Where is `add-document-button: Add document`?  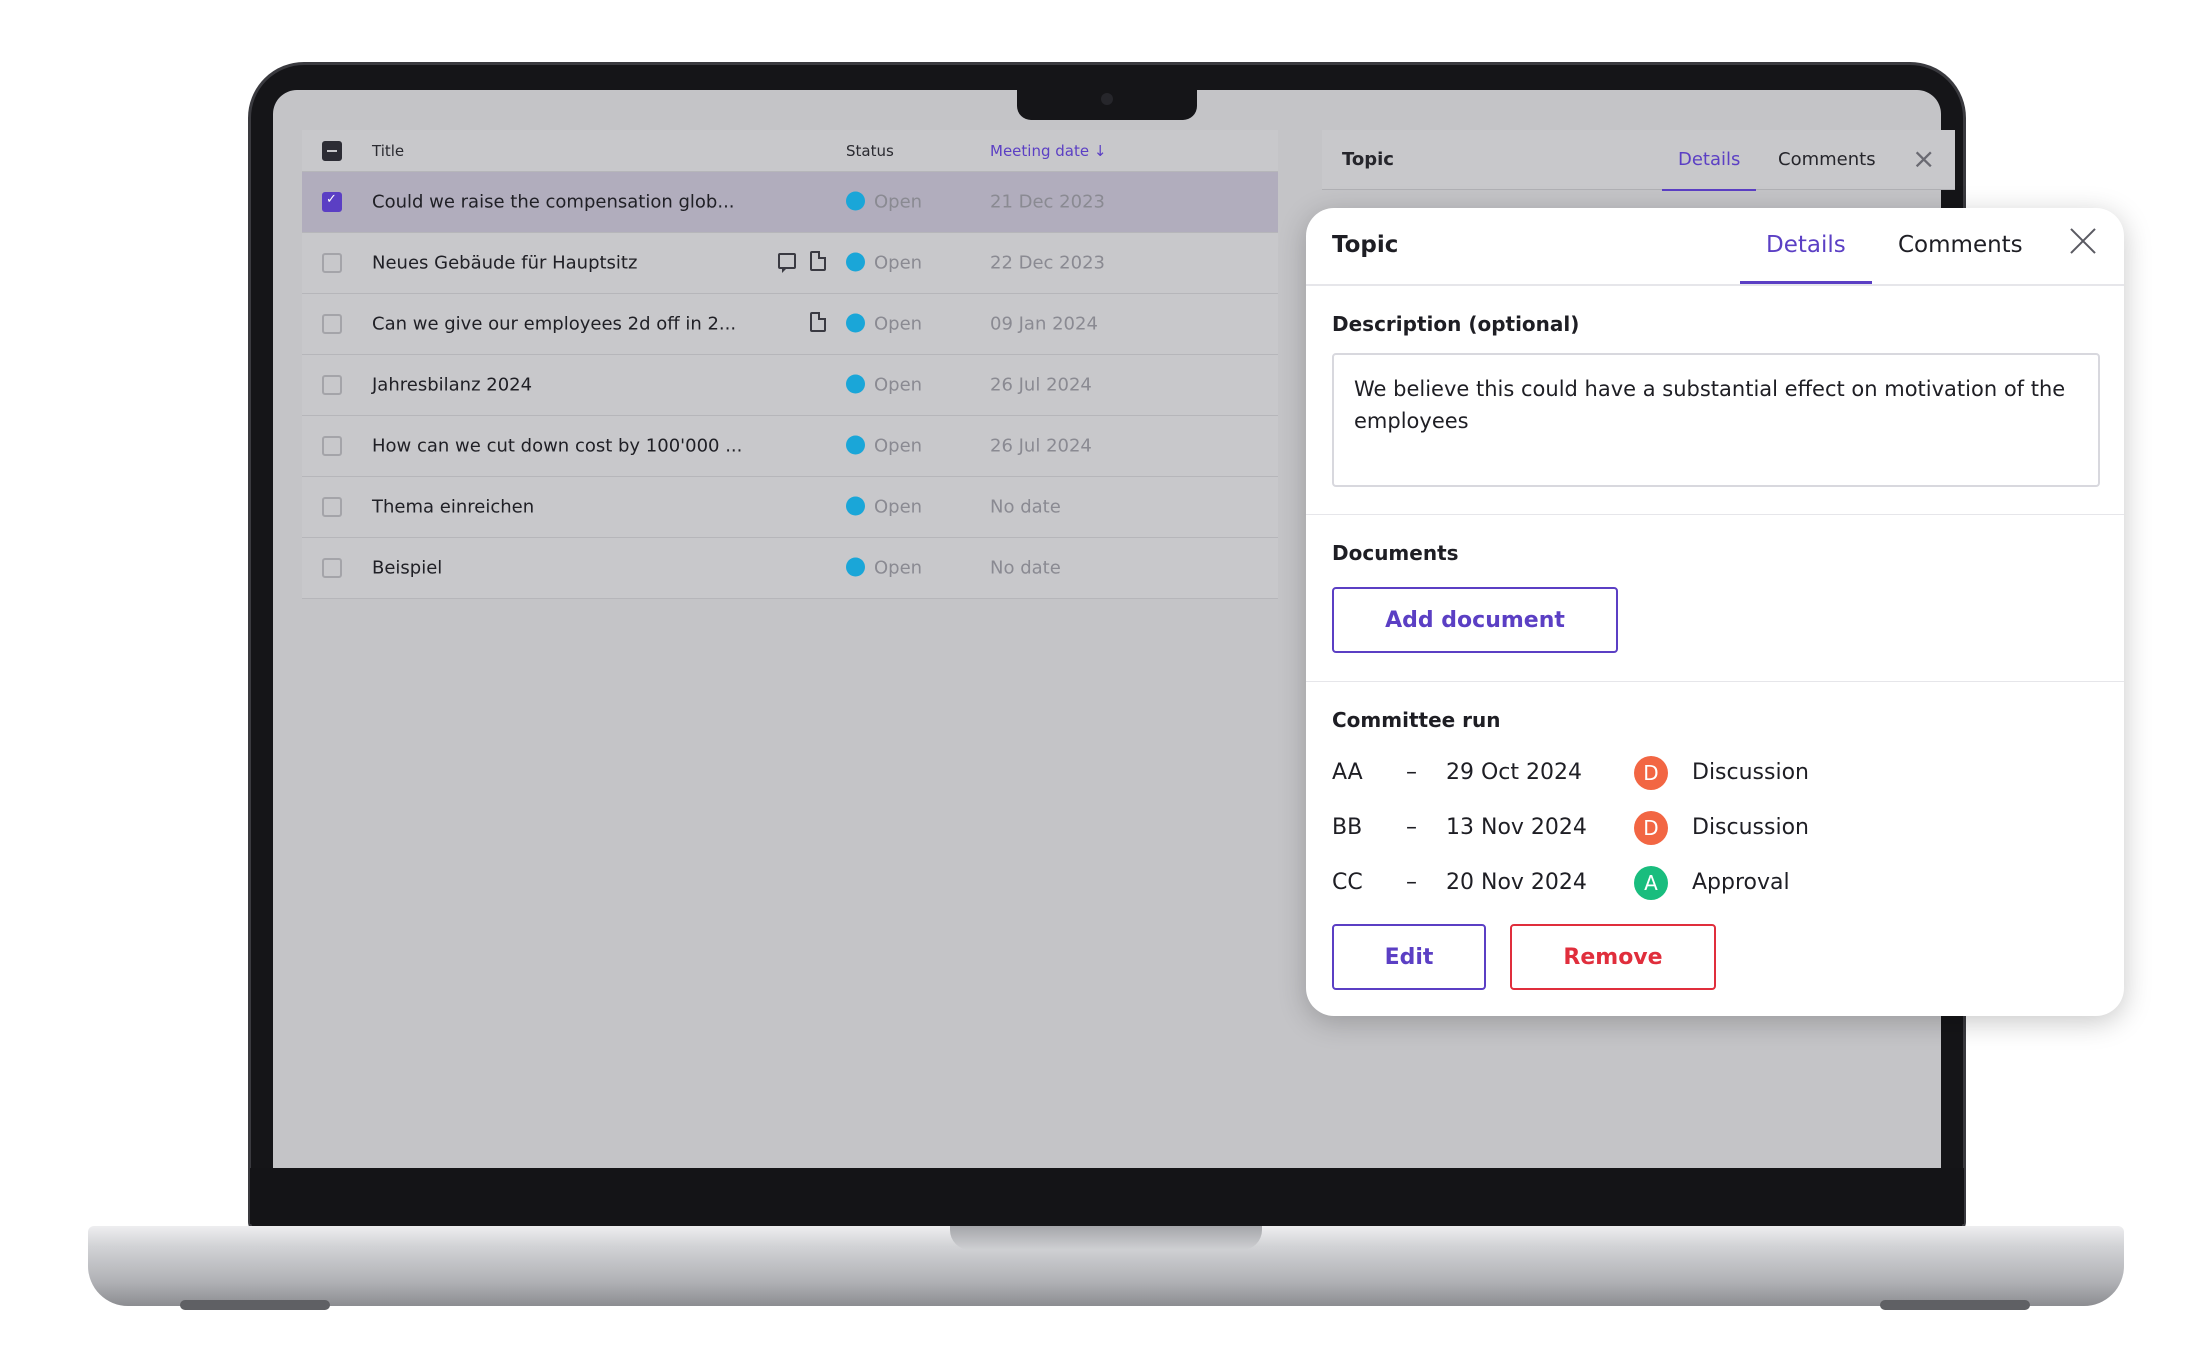
add-document-button: Add document is located at coordinates (1475, 620).